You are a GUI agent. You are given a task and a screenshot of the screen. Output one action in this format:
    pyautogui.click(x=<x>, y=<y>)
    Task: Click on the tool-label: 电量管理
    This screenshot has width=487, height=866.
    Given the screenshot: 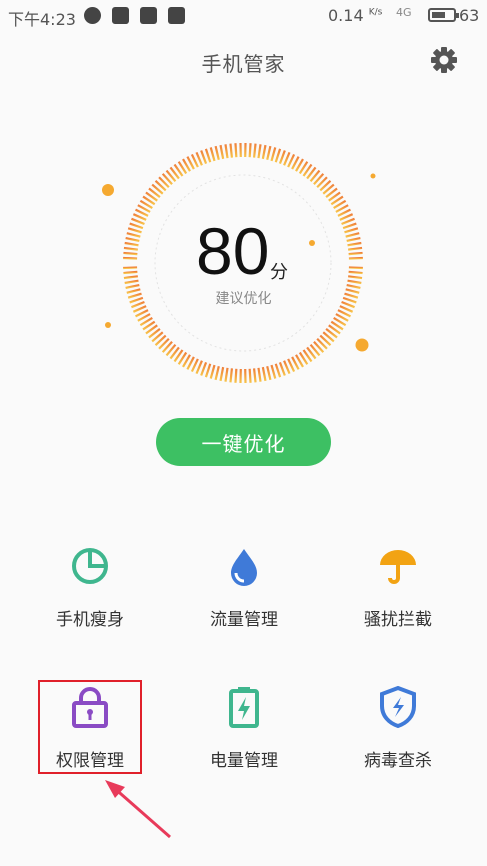 What is the action you would take?
    pyautogui.click(x=244, y=761)
    